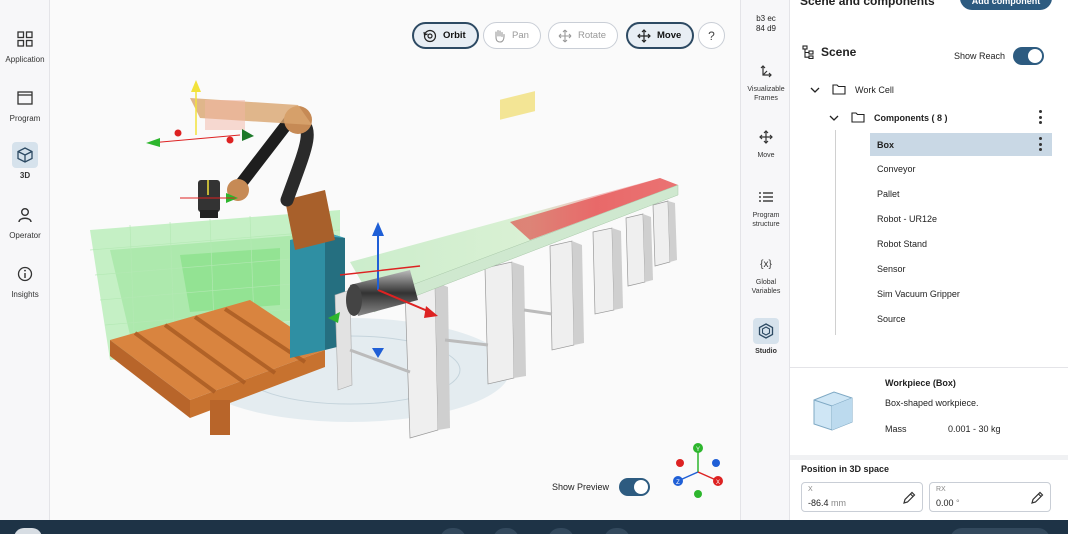 The width and height of the screenshot is (1068, 534). Describe the element at coordinates (1006, 5) in the screenshot. I see `add-component-button: Add component` at that location.